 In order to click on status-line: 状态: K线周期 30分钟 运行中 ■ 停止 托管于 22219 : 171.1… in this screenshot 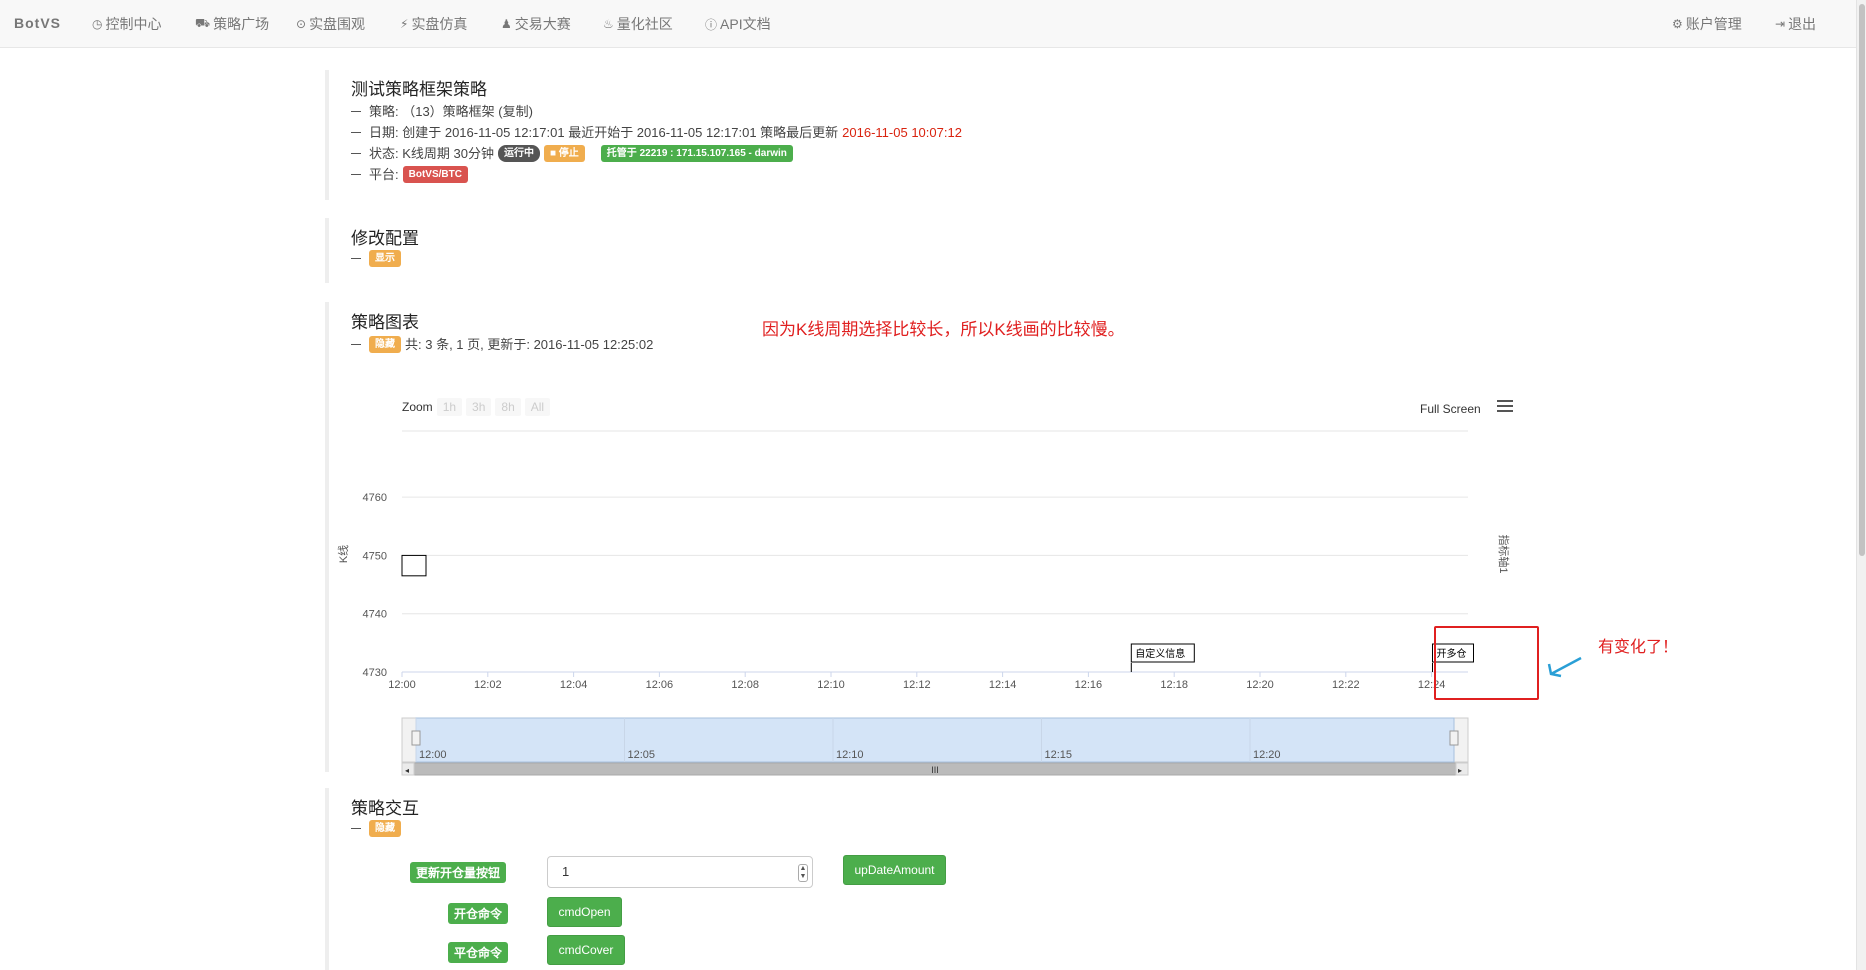, I will do `click(656, 153)`.